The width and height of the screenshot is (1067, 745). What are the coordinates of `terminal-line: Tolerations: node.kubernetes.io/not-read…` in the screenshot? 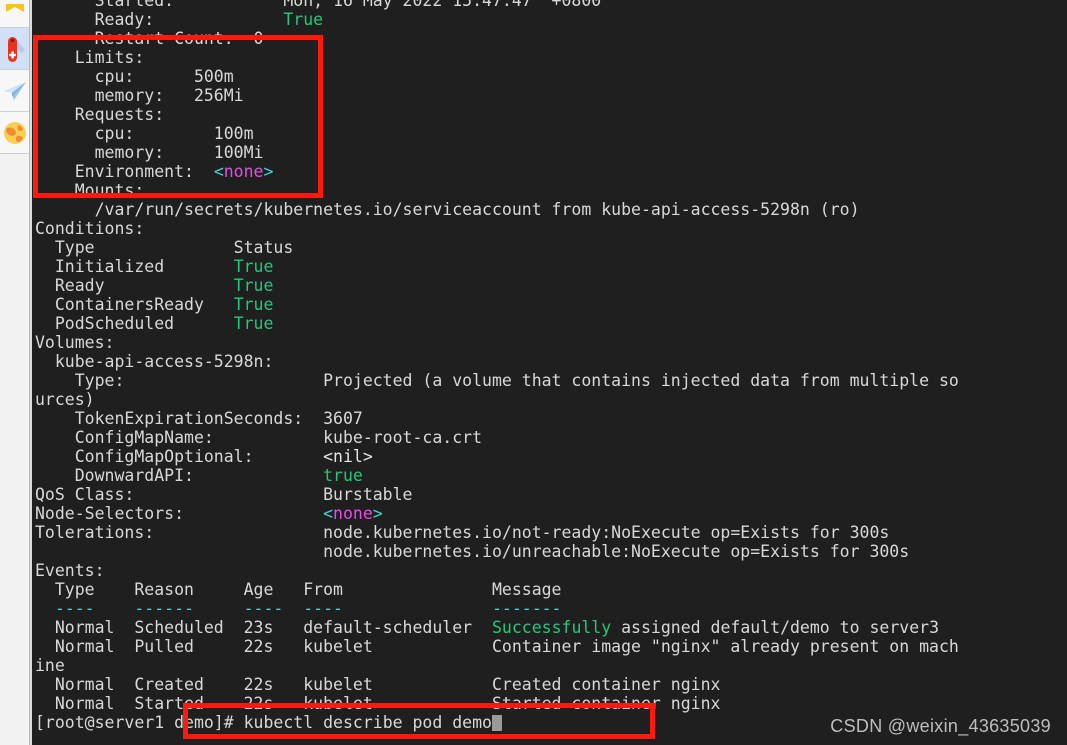 It's located at (550, 532).